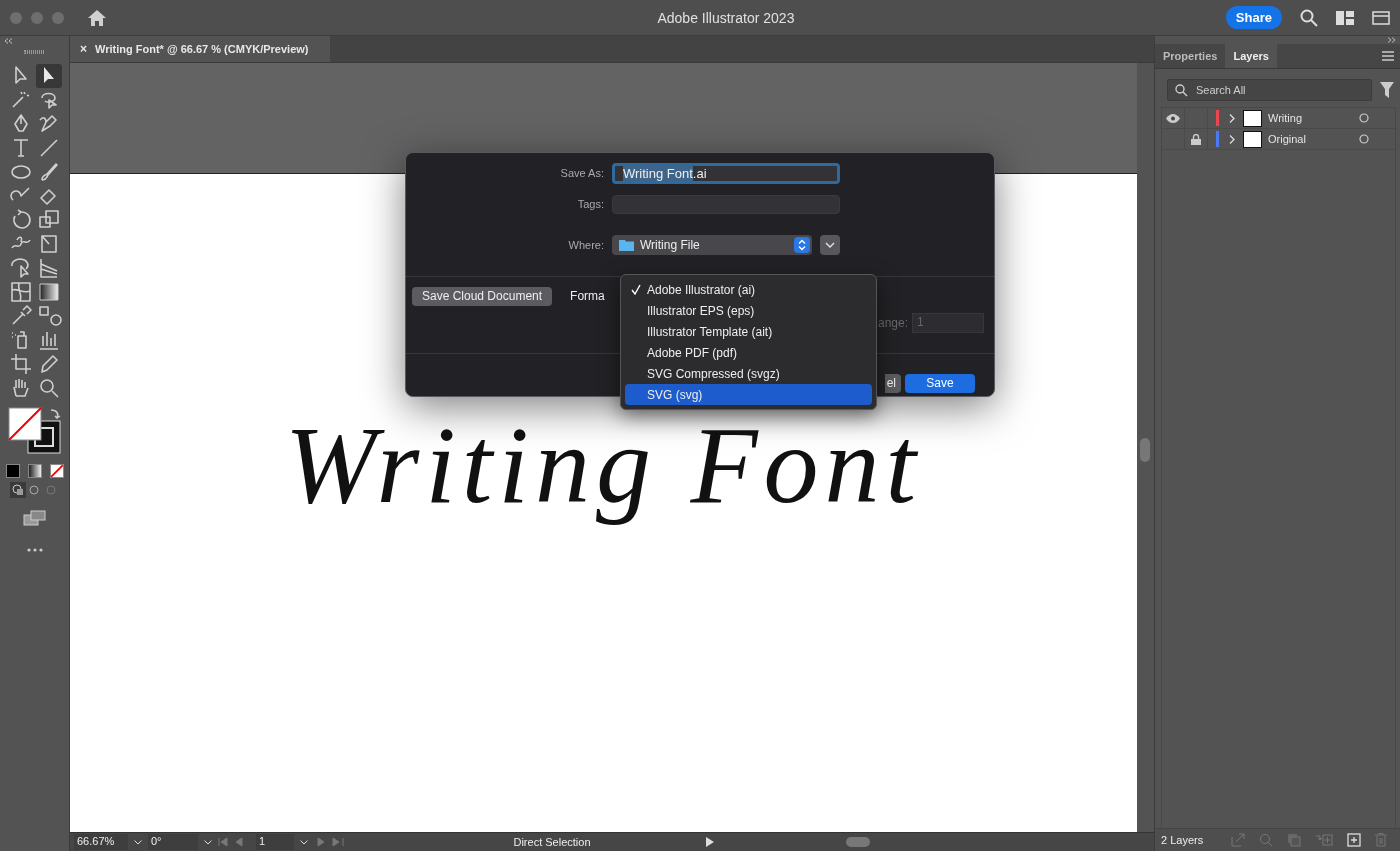 The width and height of the screenshot is (1400, 851). What do you see at coordinates (482, 296) in the screenshot?
I see `save-cloud-document-button: Save Cloud Document` at bounding box center [482, 296].